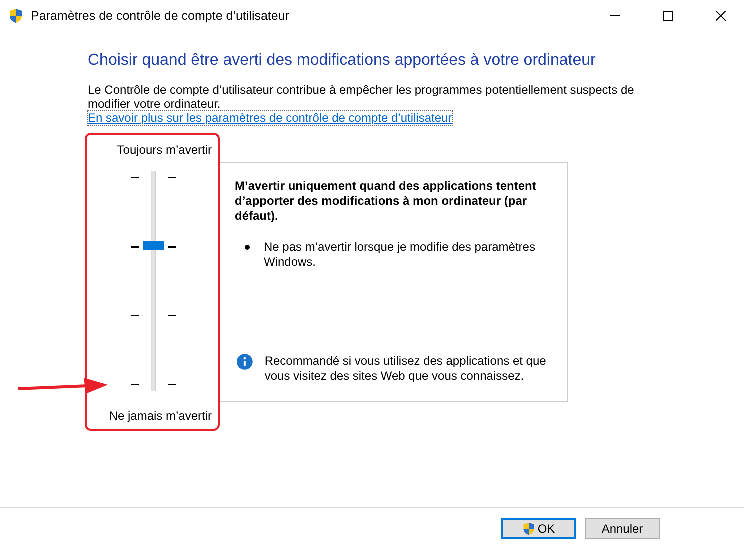 Image resolution: width=744 pixels, height=549 pixels. Describe the element at coordinates (615, 15) in the screenshot. I see `minimize-icon` at that location.